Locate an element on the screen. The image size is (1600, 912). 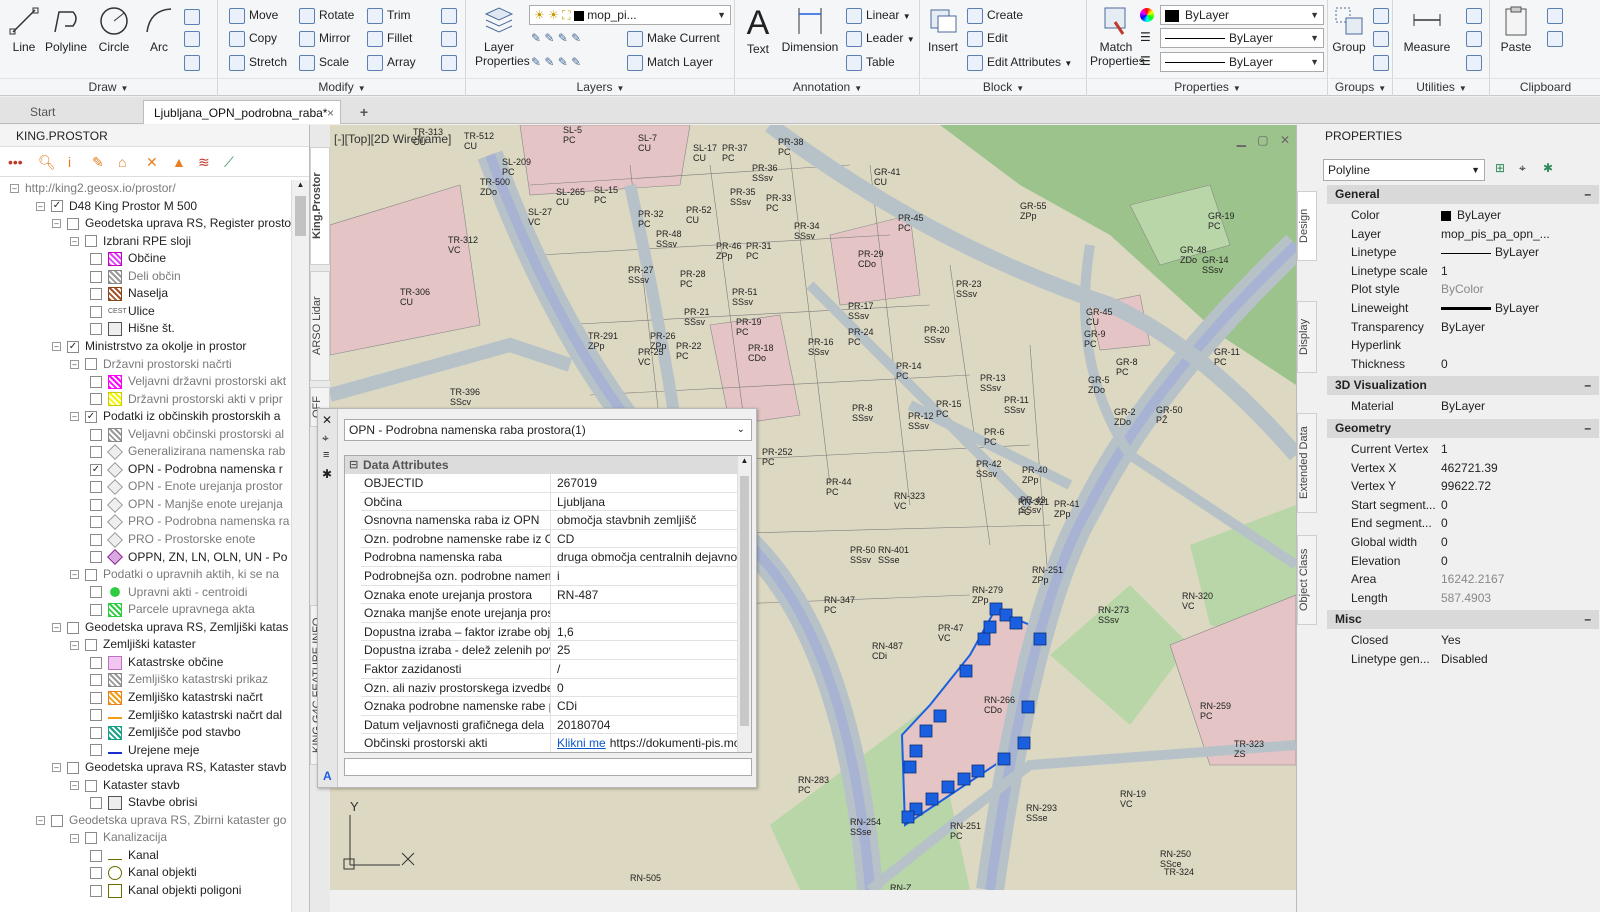
tree-item: Veljavni državni prostorski akt is located at coordinates (188, 381).